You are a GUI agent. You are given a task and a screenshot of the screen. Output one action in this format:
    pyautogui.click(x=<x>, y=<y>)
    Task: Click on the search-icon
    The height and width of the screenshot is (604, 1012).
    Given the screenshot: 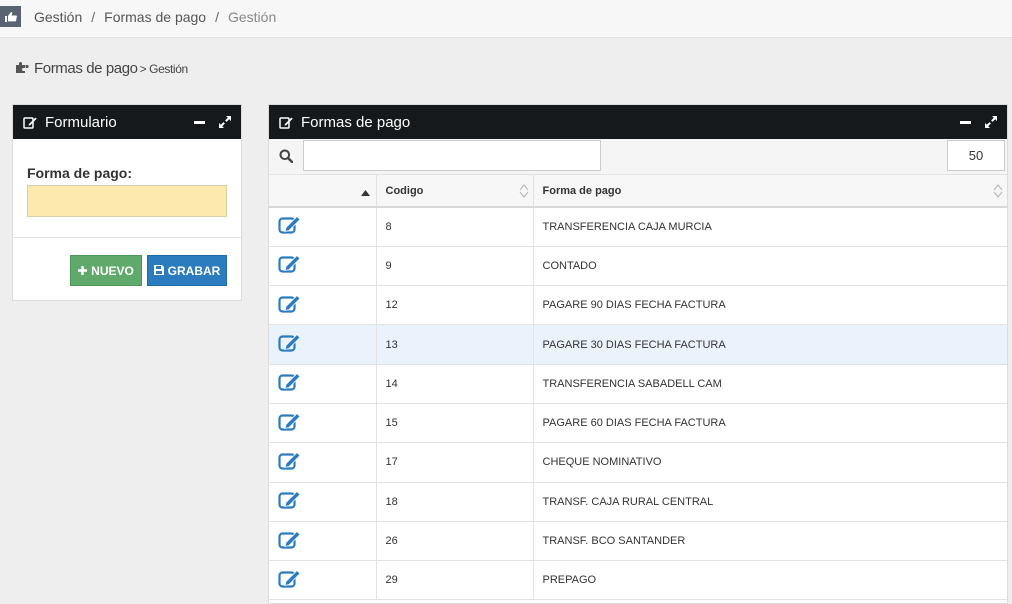 What is the action you would take?
    pyautogui.click(x=286, y=156)
    